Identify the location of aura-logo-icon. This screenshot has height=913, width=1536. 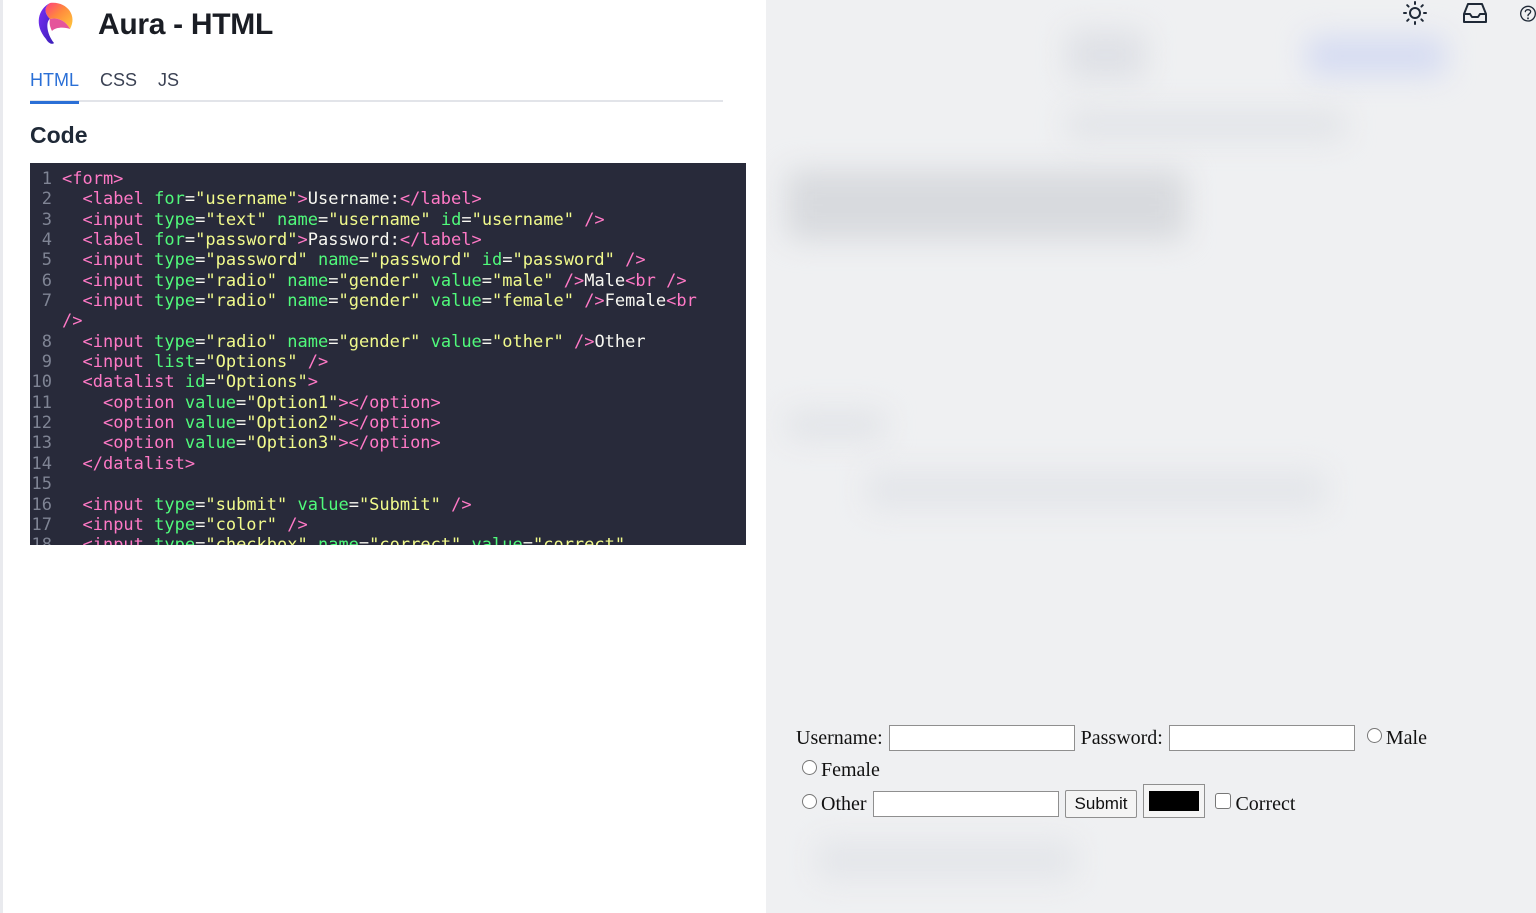
(55, 23).